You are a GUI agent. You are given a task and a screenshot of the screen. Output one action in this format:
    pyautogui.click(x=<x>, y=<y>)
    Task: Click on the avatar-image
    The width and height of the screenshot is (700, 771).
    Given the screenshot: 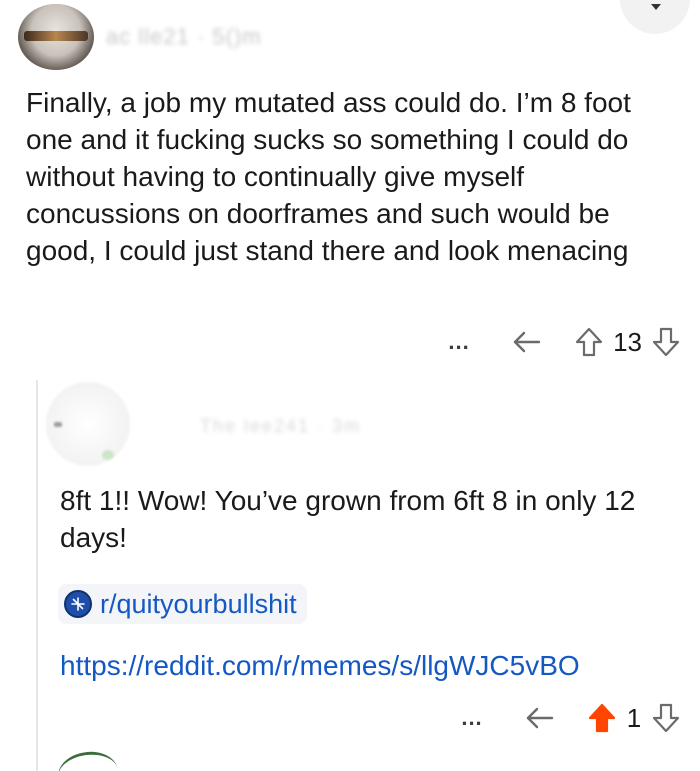 What is the action you would take?
    pyautogui.click(x=56, y=36)
    